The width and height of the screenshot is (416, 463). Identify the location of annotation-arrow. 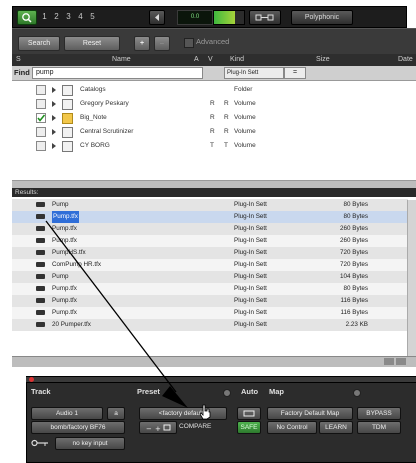
(116, 314).